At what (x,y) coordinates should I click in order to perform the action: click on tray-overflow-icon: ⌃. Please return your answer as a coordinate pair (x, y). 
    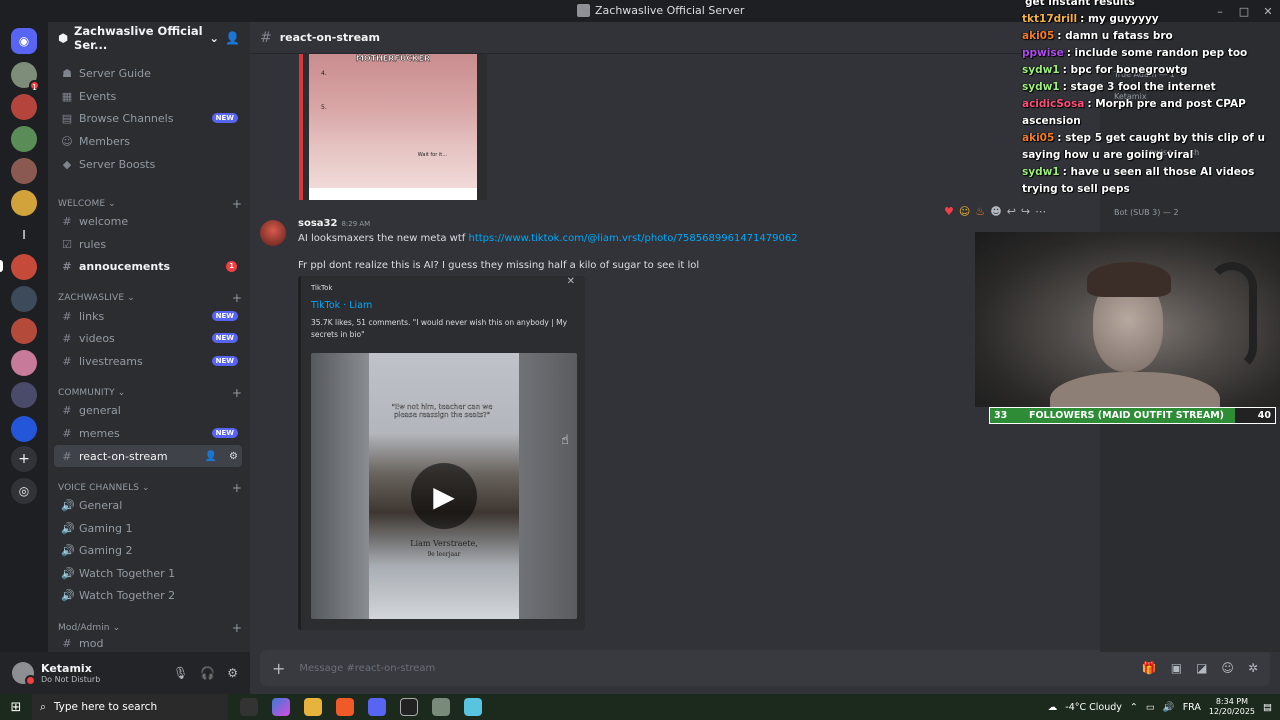
    Looking at the image, I should click on (1134, 707).